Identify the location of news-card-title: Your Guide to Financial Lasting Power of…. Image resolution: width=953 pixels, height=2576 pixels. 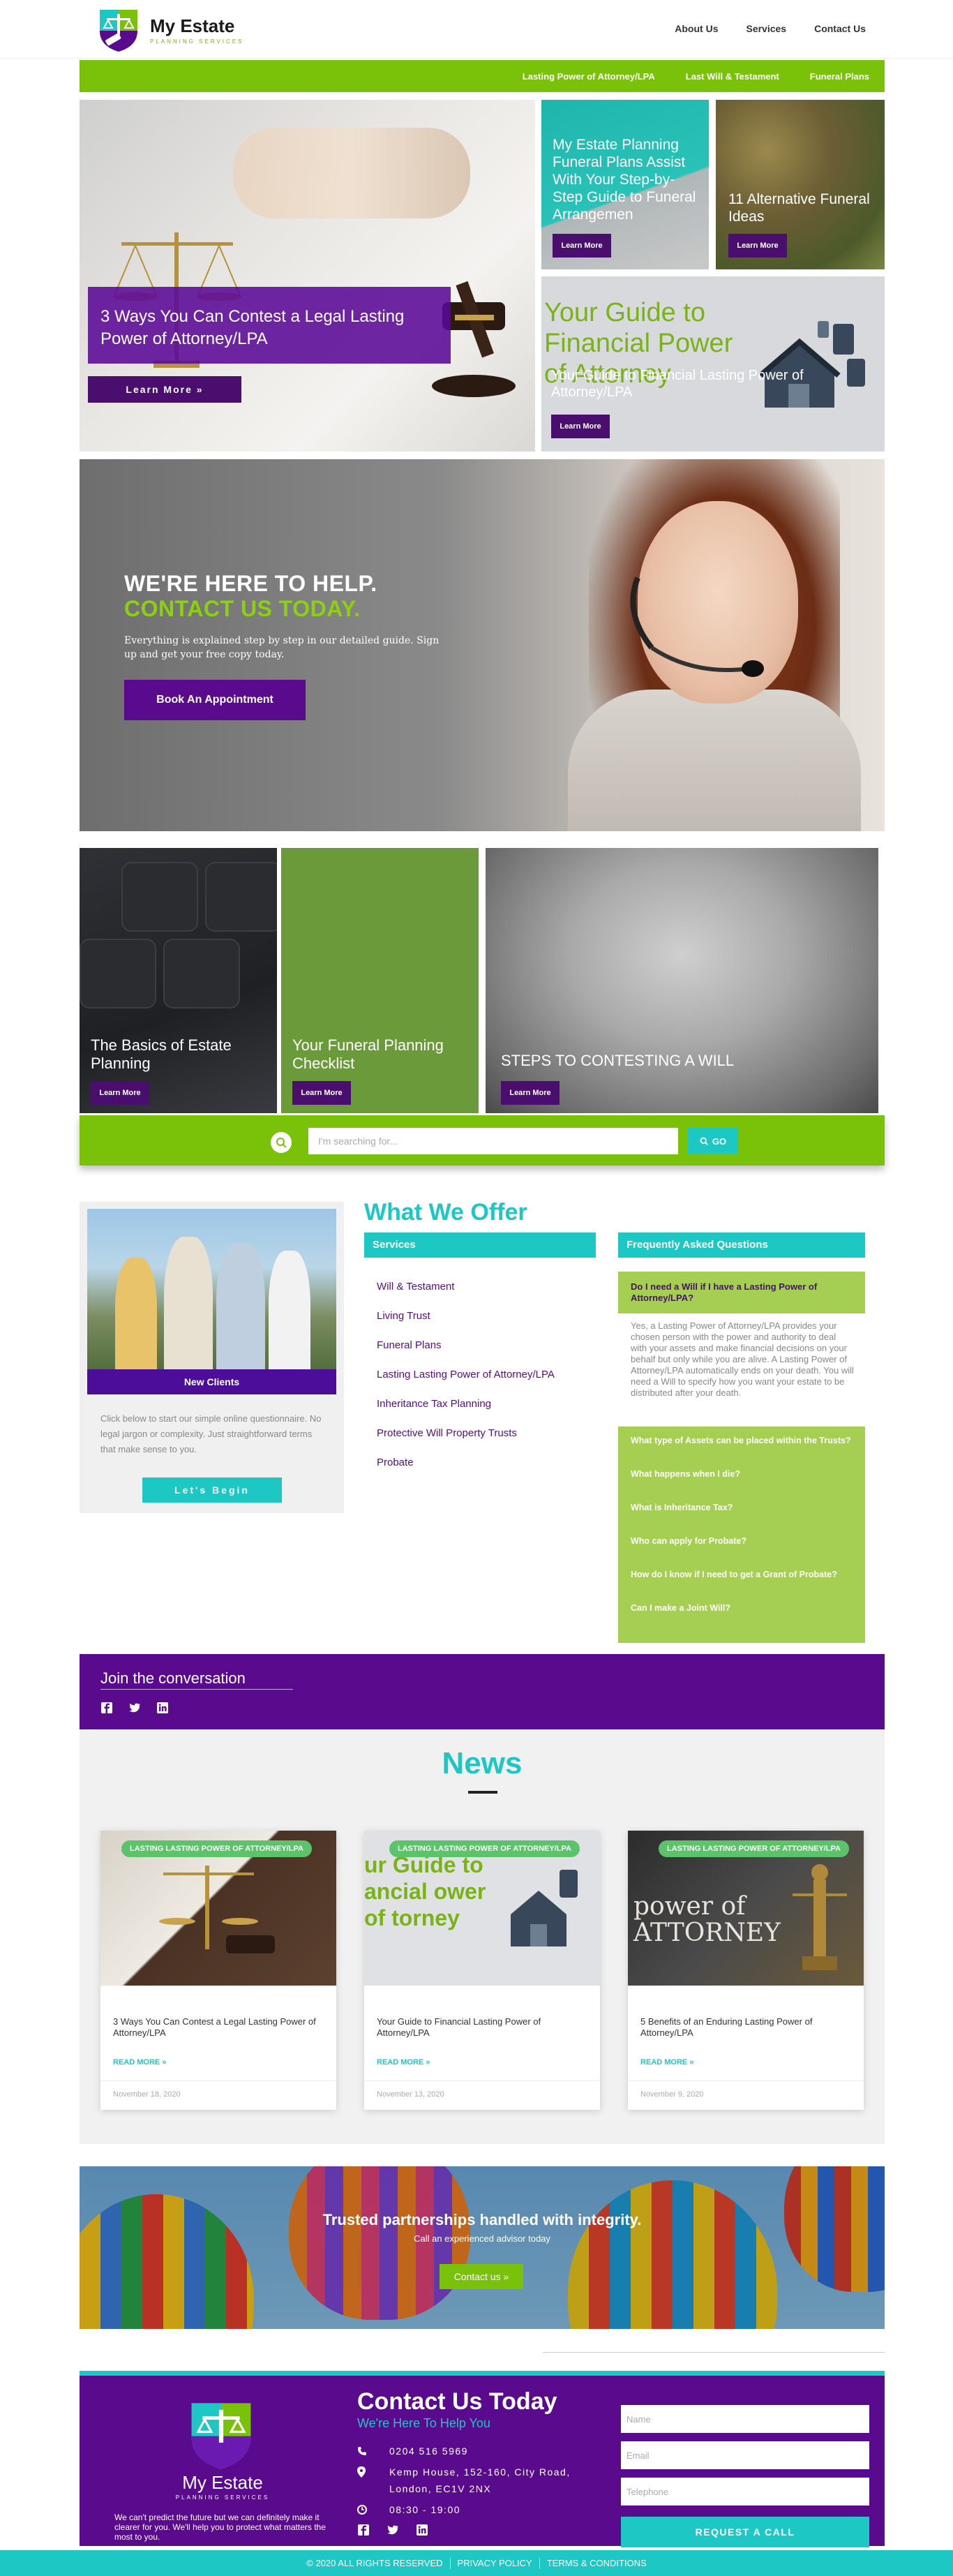
(481, 2027).